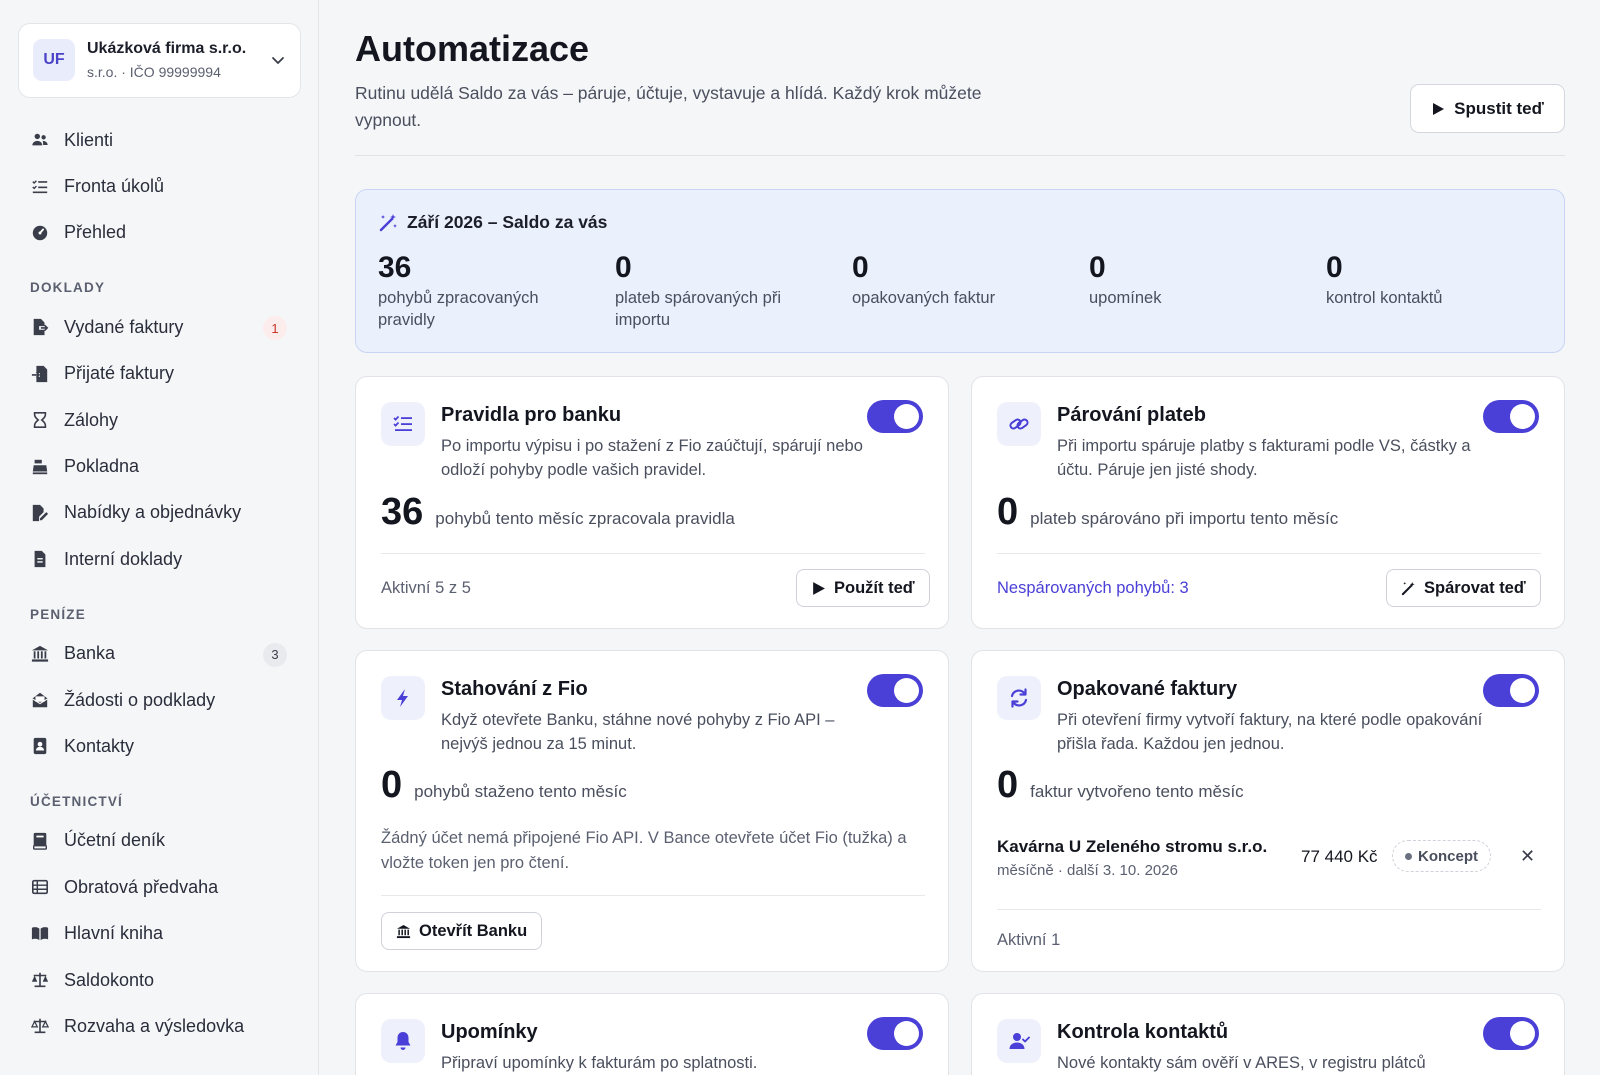 This screenshot has width=1600, height=1075. I want to click on sidebar-item-interni-doklady: Interní doklady, so click(159, 559).